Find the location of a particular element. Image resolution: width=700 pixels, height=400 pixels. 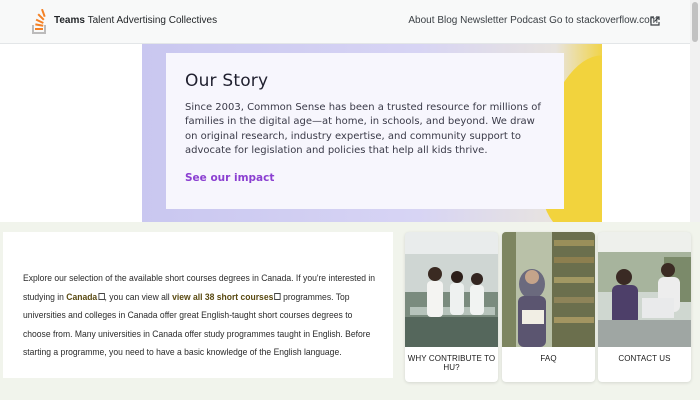

card-why-contribute: WHY CONTRIBUTE TO HU? is located at coordinates (451, 307).